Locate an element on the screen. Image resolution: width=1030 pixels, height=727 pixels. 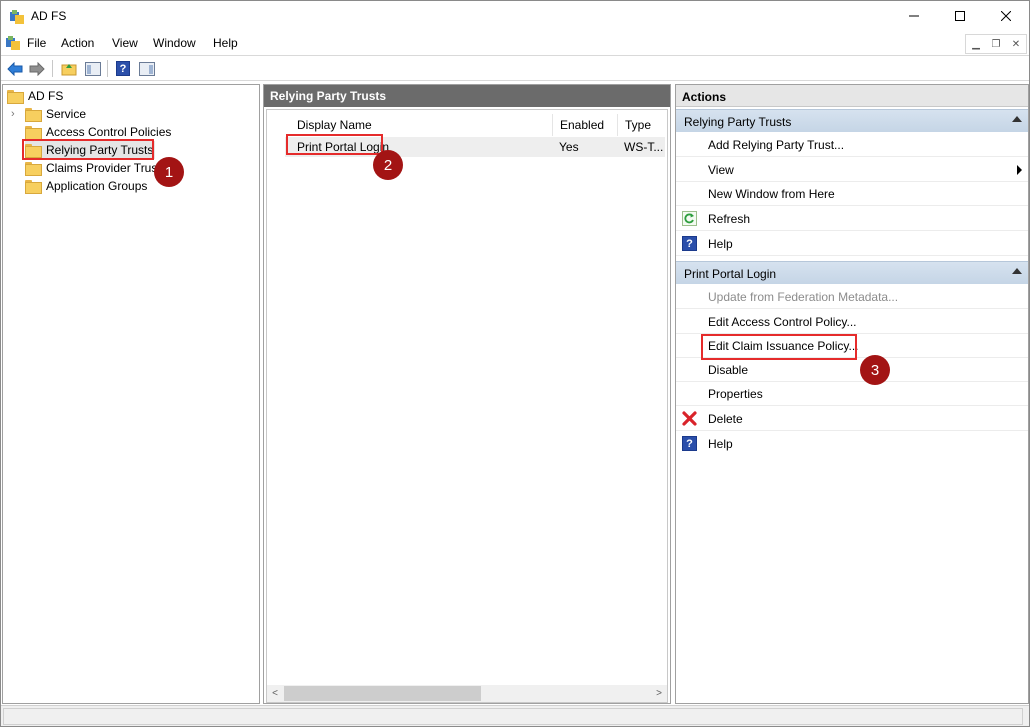
console-app-icon is located at coordinates (13, 43).